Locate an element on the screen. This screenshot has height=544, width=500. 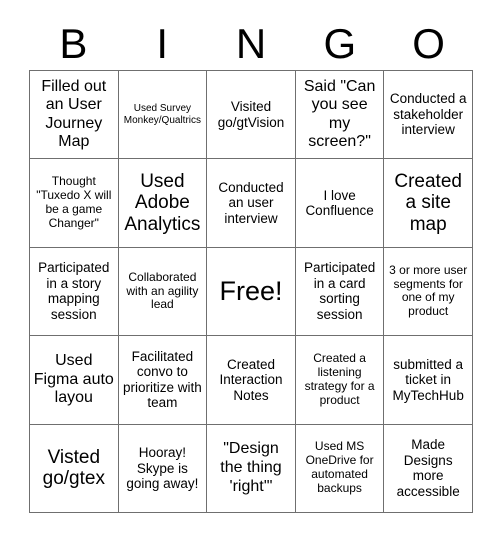
bingo-cell-label: Visited go/gtVision is located at coordinates (251, 114).